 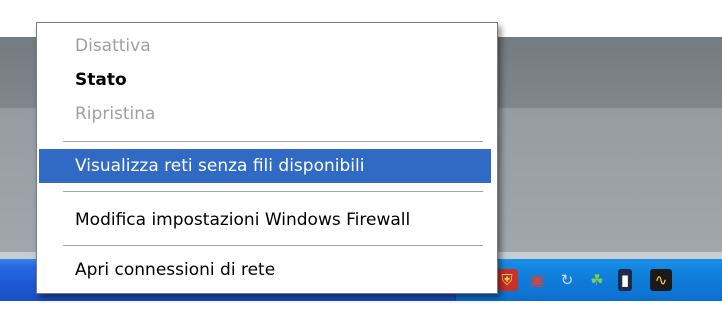 I want to click on network-status-icon: ▣, so click(x=537, y=280).